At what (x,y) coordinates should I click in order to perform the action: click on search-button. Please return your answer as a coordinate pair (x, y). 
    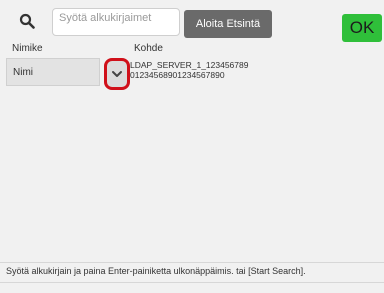
    Looking at the image, I should click on (27, 21).